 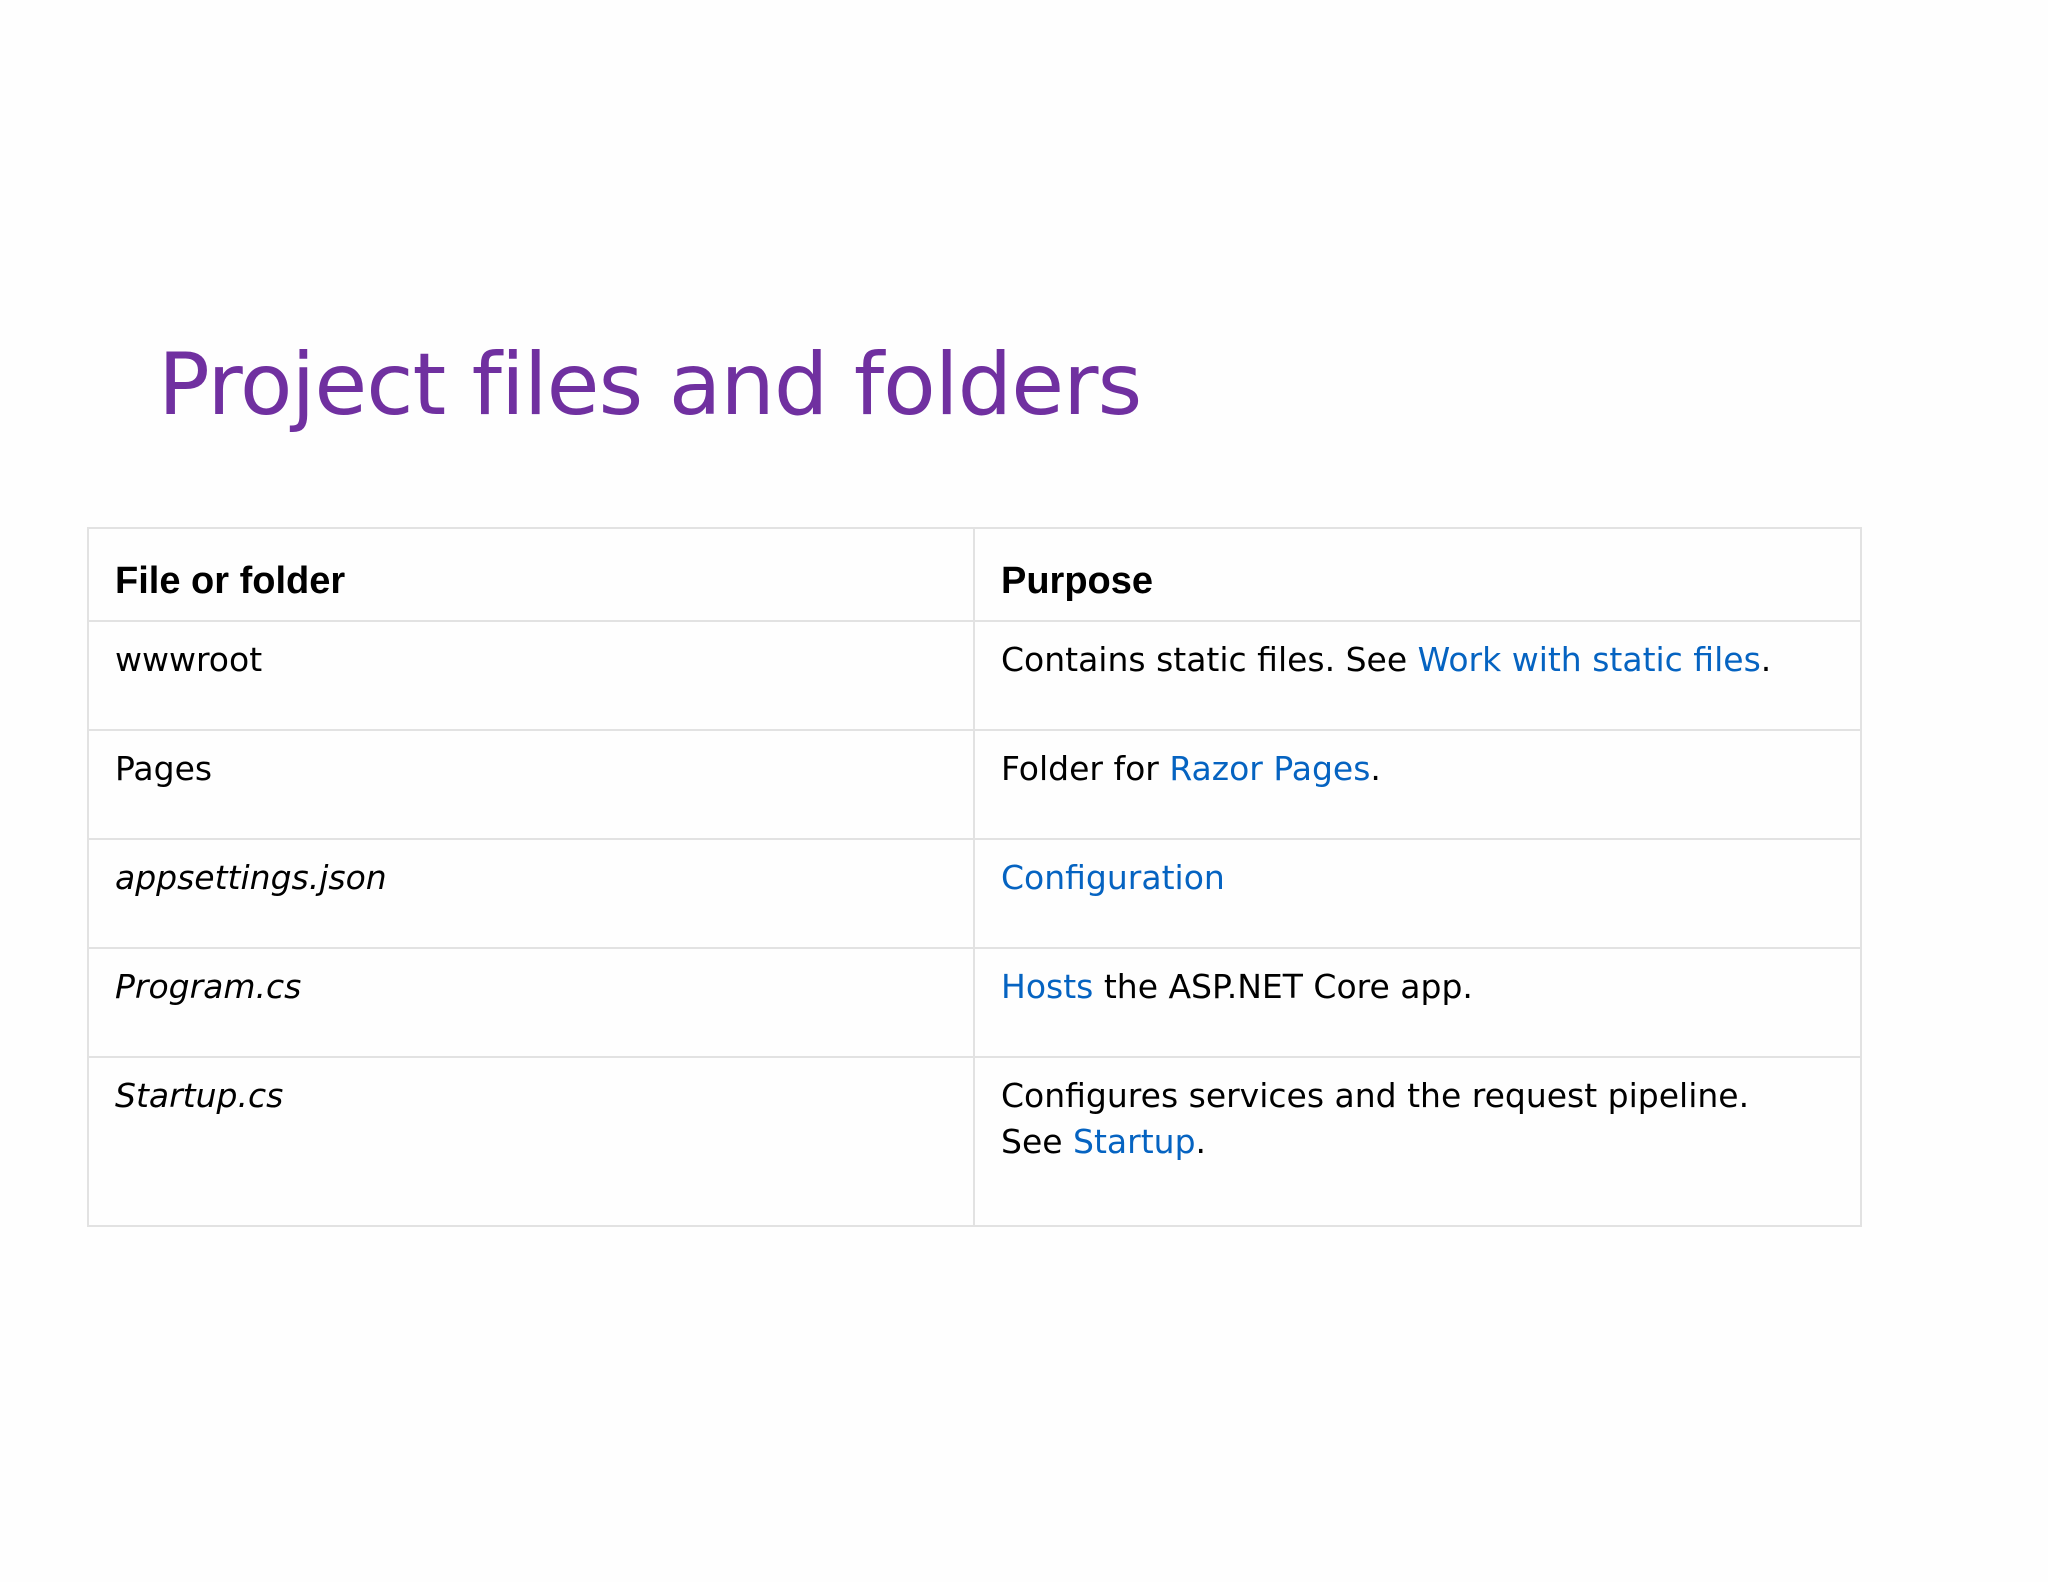 What do you see at coordinates (531, 893) in the screenshot?
I see `cell-file-appsettings: appsettings.json` at bounding box center [531, 893].